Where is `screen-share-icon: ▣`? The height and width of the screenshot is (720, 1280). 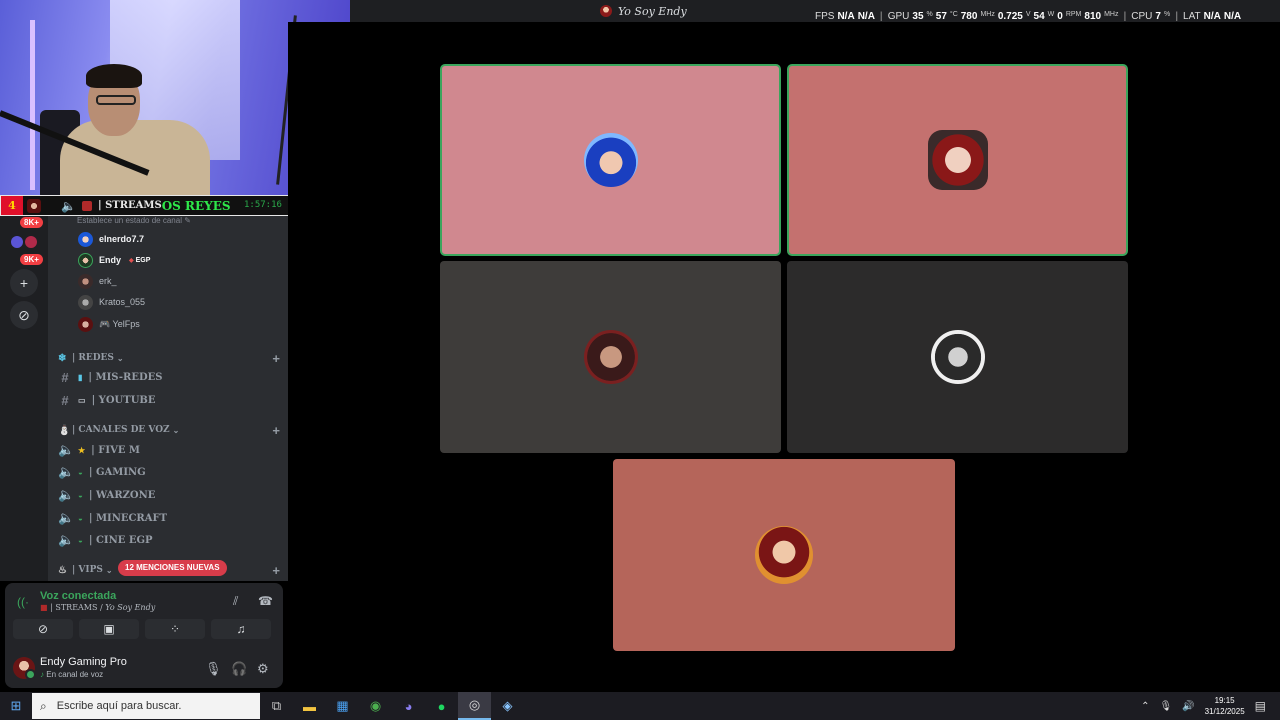
screen-share-icon: ▣ is located at coordinates (109, 629).